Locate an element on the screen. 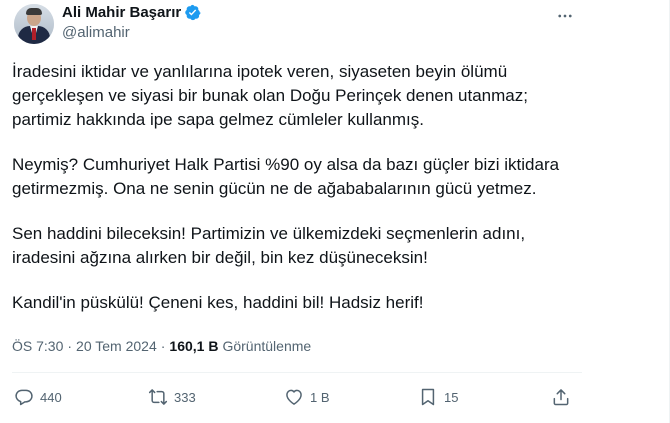 Image resolution: width=670 pixels, height=423 pixels. reply-button: 440 is located at coordinates (38, 397).